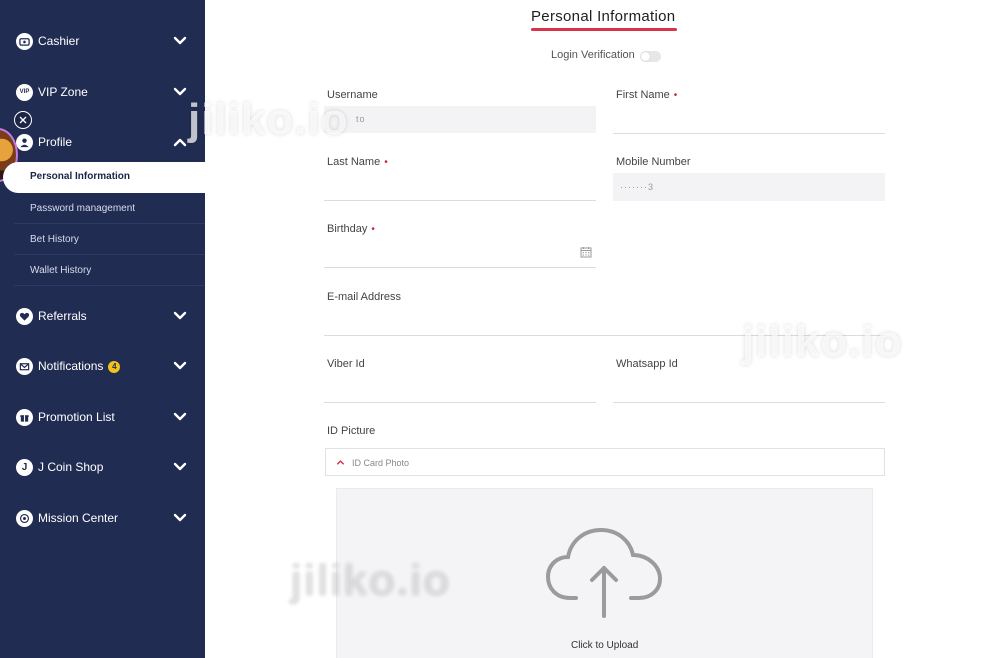 The width and height of the screenshot is (1000, 658). I want to click on username-value: to, so click(361, 119).